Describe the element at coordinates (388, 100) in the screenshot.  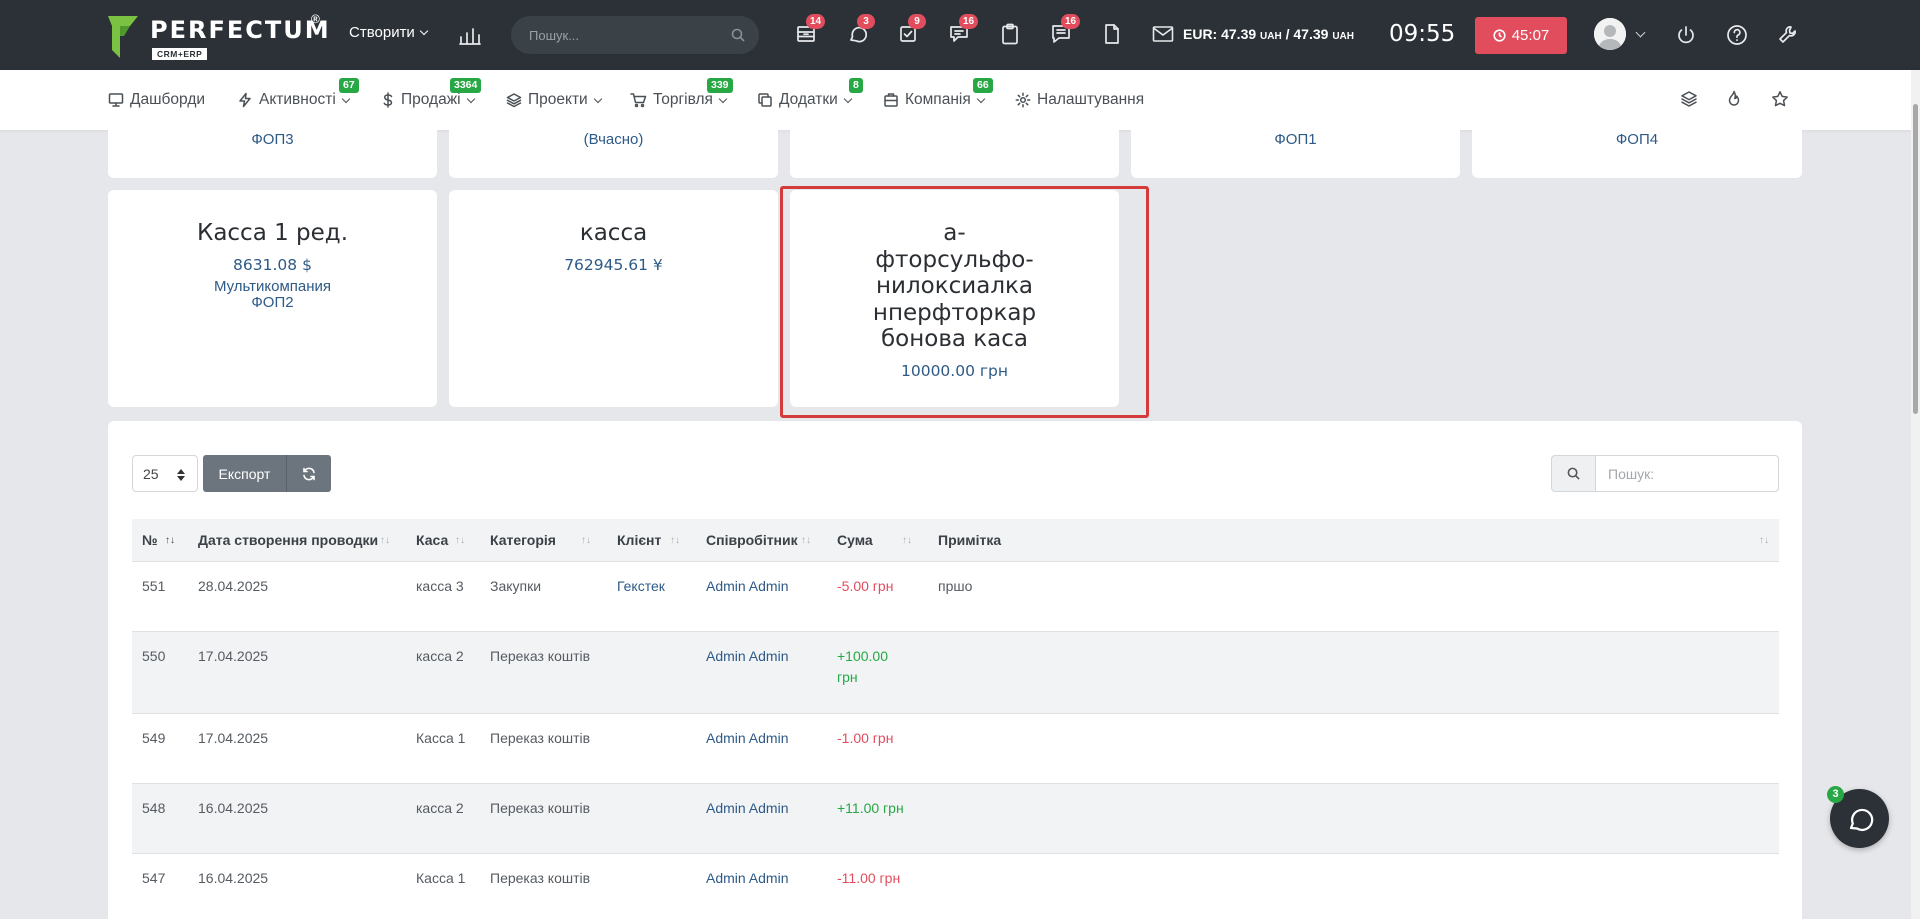
I see `dollar-icon` at that location.